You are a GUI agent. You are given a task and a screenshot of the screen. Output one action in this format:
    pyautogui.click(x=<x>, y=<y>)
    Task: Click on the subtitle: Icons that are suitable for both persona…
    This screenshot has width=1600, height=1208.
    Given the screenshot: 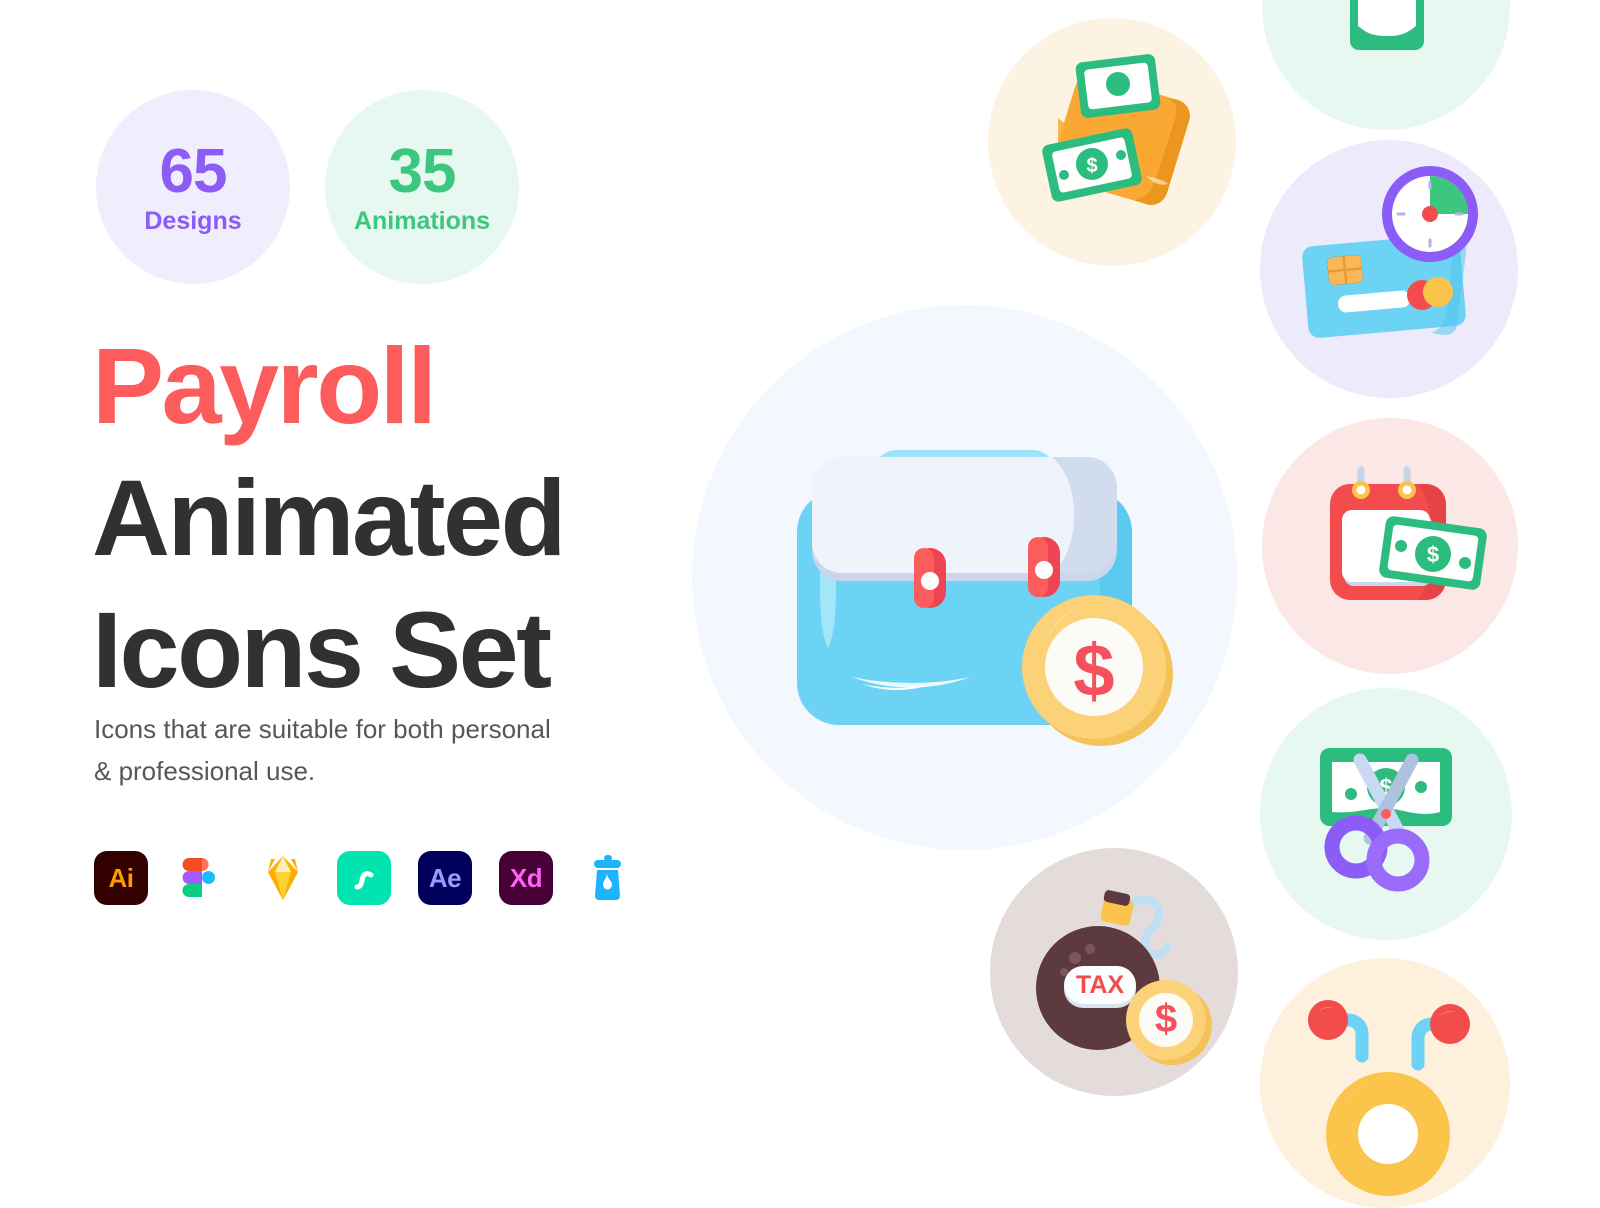 What is the action you would take?
    pyautogui.click(x=364, y=750)
    